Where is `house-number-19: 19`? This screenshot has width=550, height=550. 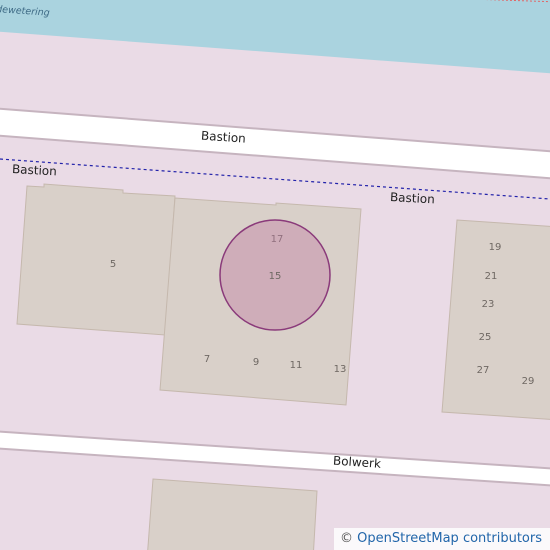
house-number-19: 19 is located at coordinates (495, 247).